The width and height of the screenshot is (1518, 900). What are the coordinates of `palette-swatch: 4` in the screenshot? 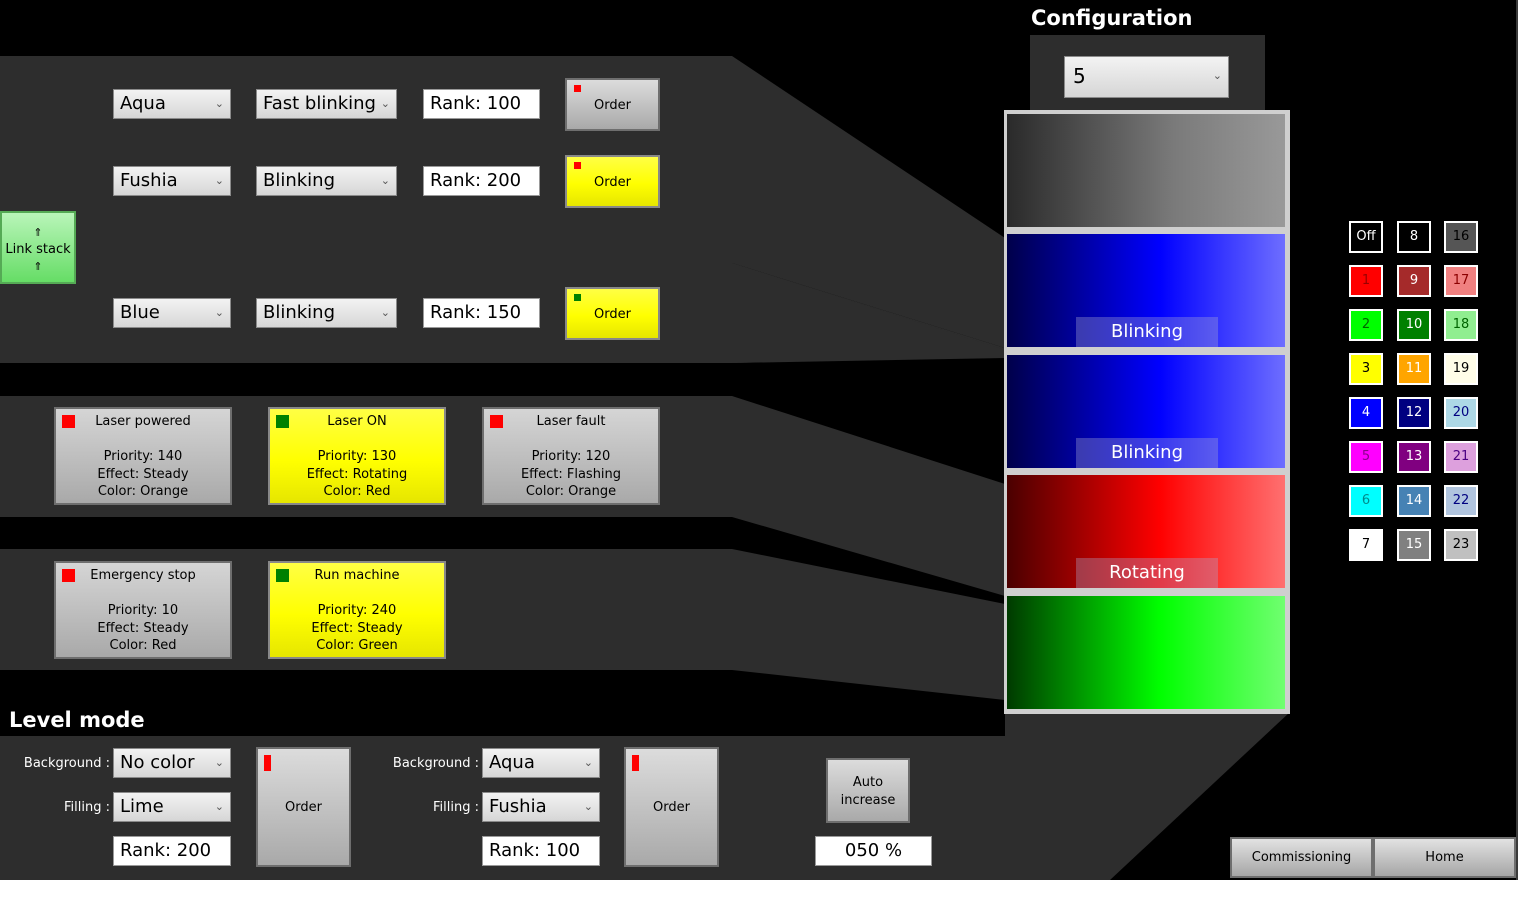 It's located at (1366, 413).